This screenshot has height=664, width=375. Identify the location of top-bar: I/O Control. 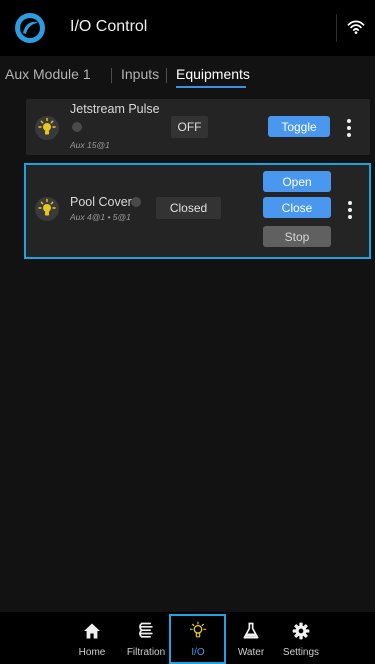
(187, 28).